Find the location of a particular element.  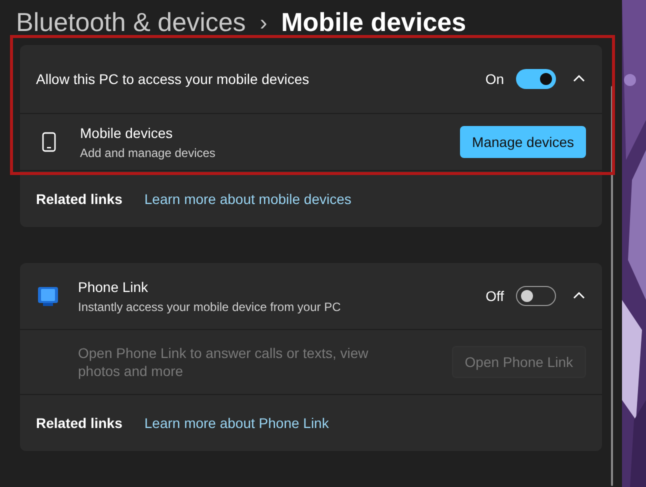

app-icon is located at coordinates (48, 296).